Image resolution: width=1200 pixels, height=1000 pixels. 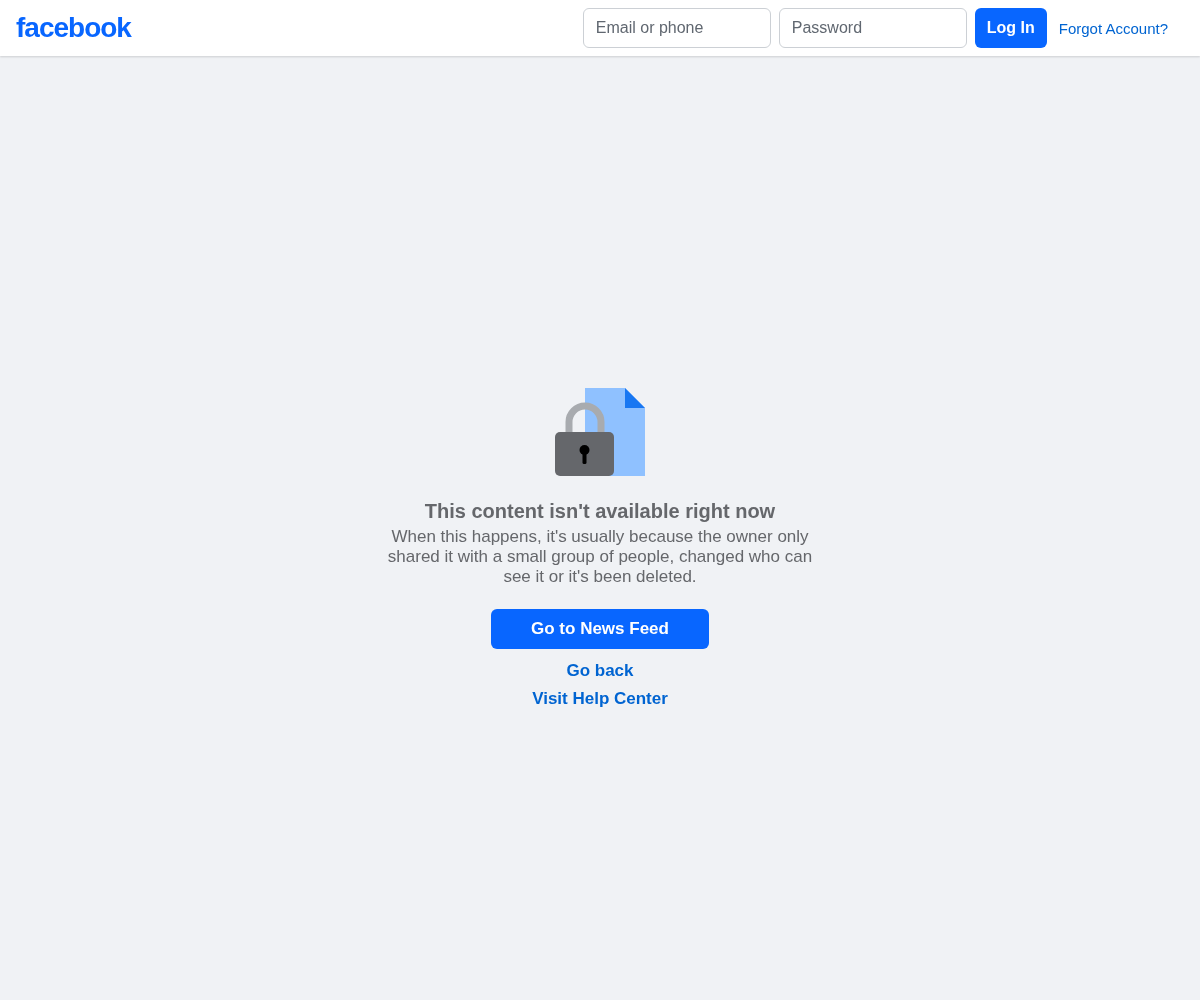 I want to click on text-link: Visit Help Center, so click(x=600, y=699).